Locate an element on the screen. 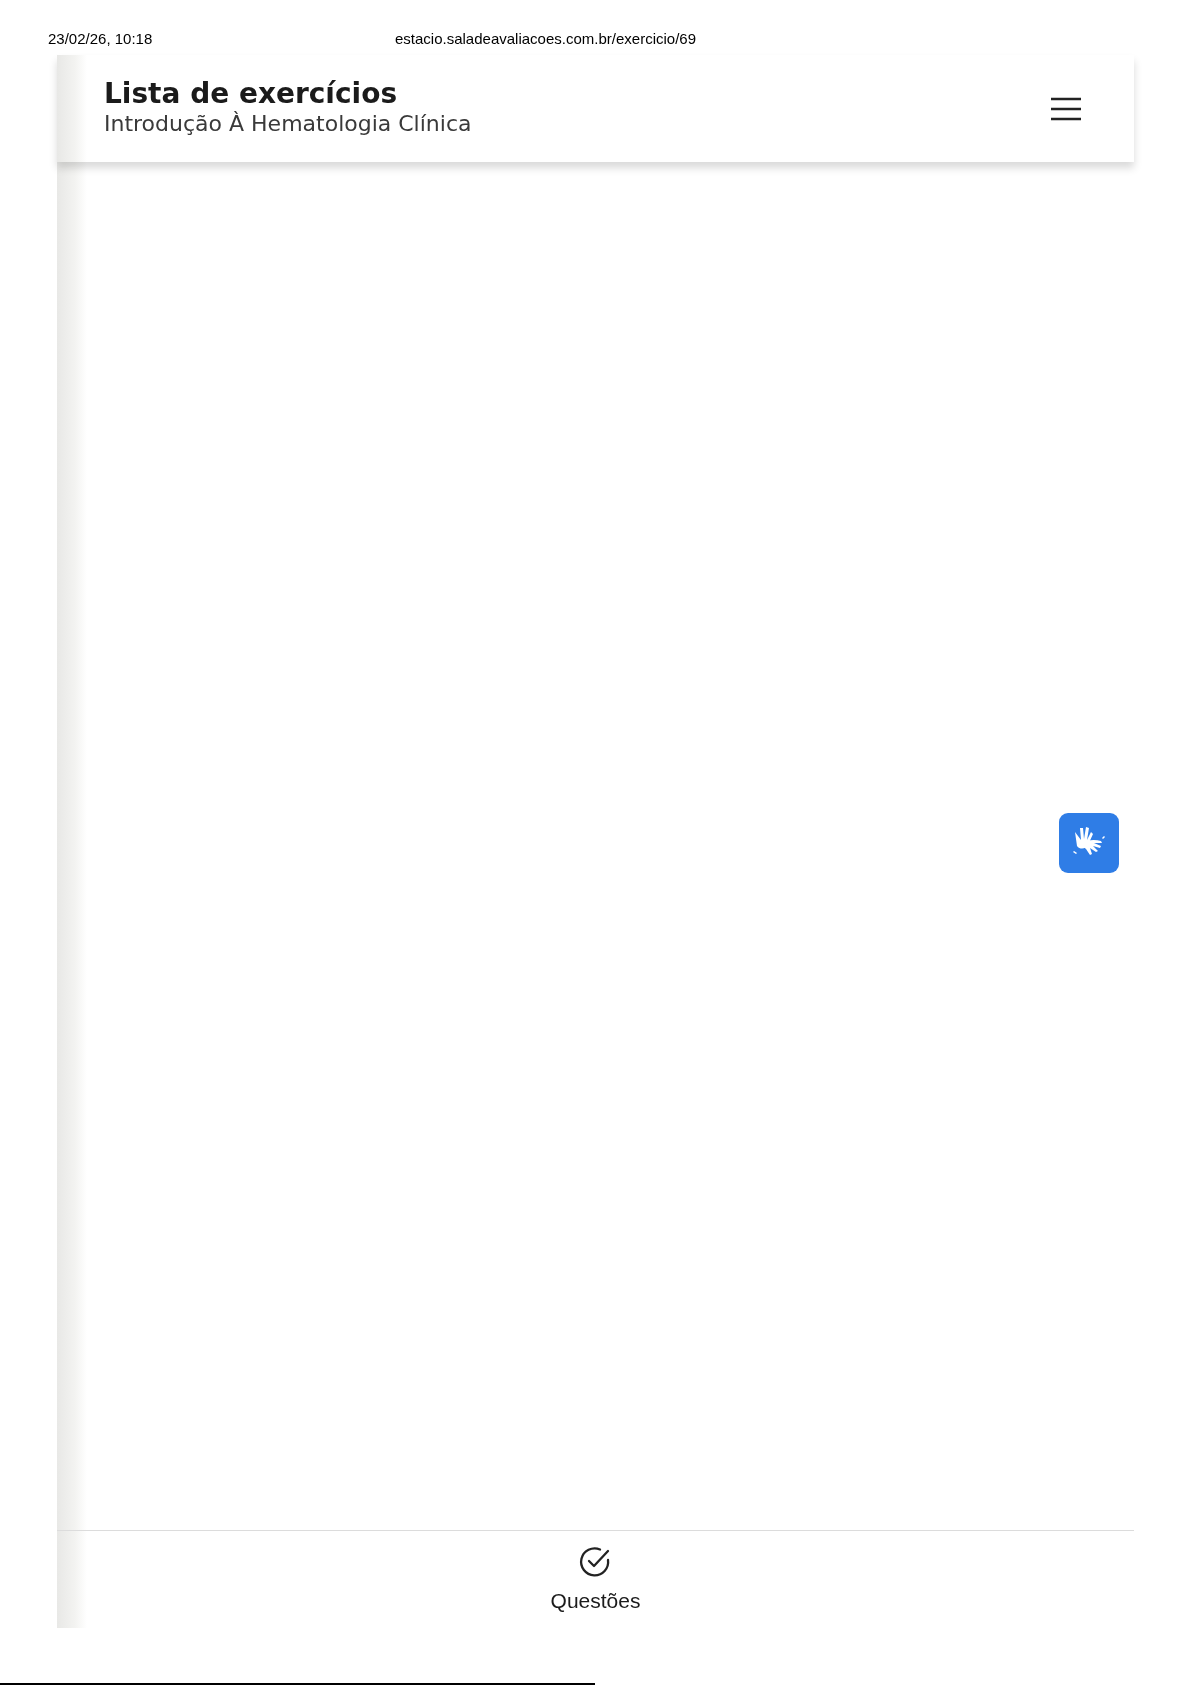 The height and width of the screenshot is (1685, 1191). course-subtitle: Introdução À Hematologia Clínica is located at coordinates (288, 124).